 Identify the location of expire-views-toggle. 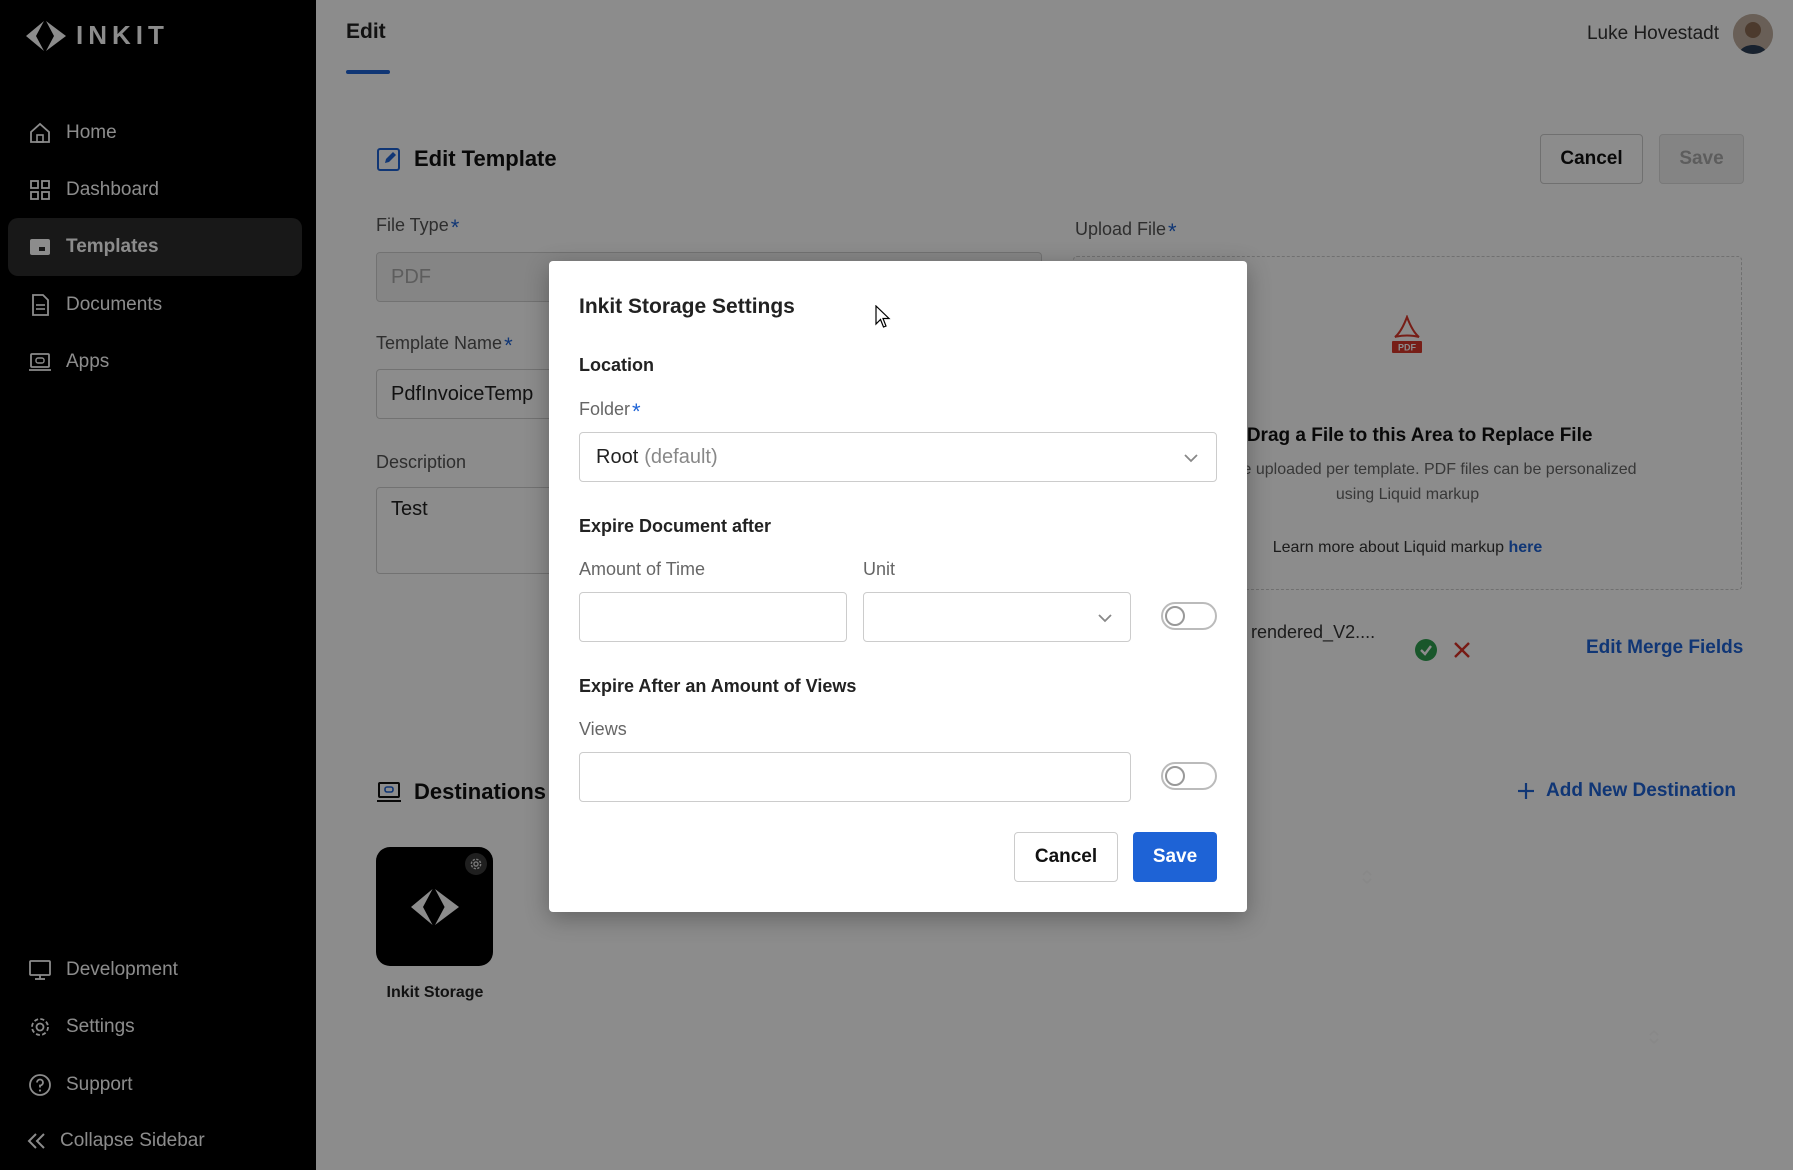
(1189, 776).